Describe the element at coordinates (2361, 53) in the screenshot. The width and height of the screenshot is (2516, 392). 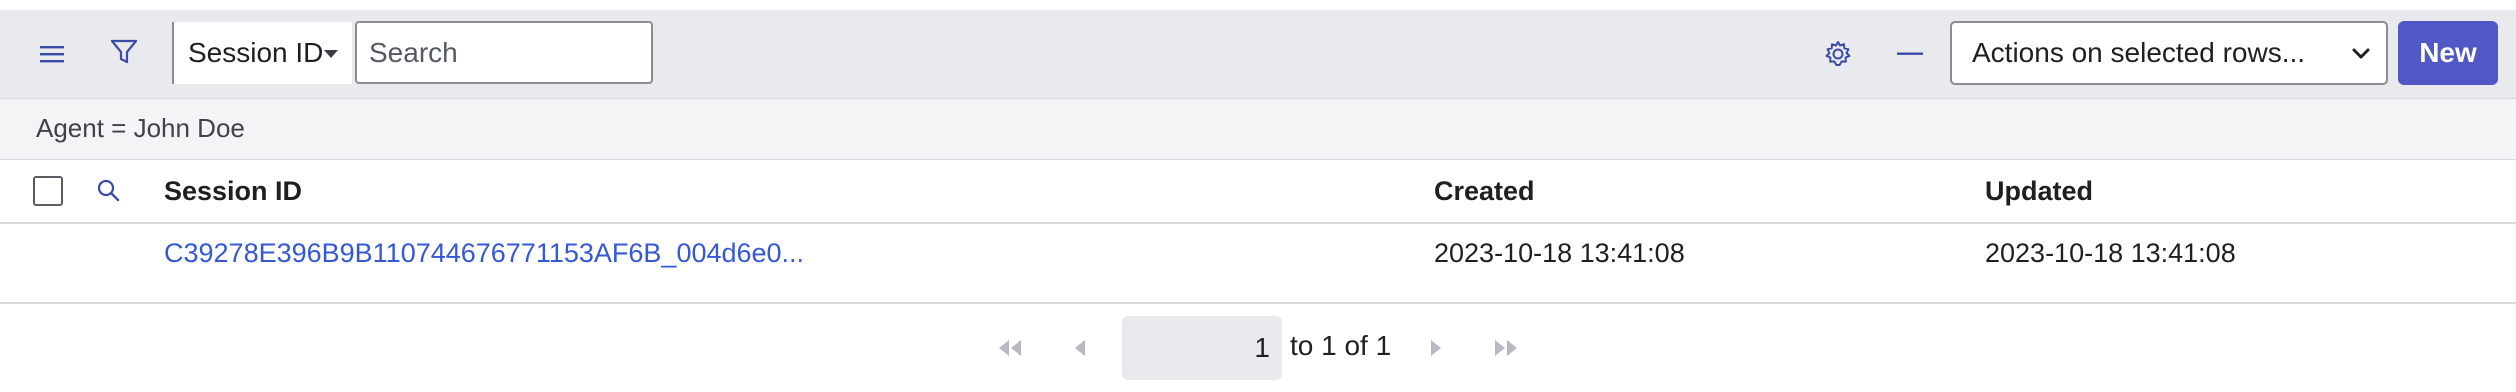
I see `chevron-down-icon` at that location.